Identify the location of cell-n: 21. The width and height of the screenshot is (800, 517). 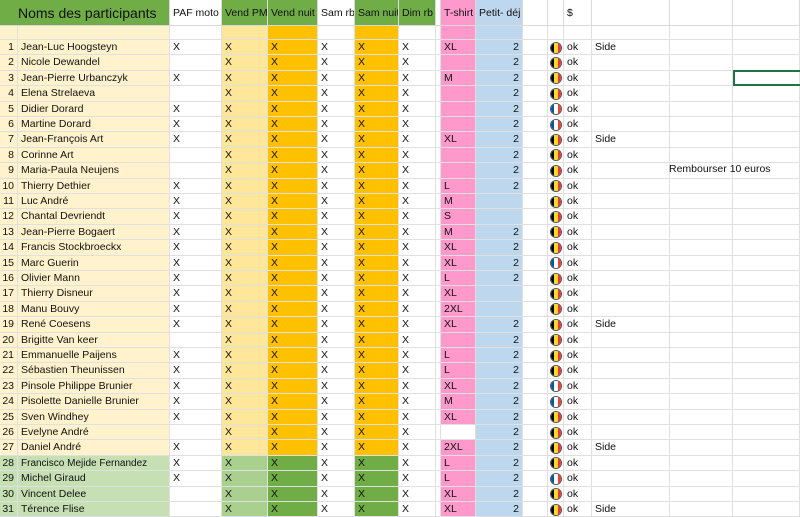
(9, 356).